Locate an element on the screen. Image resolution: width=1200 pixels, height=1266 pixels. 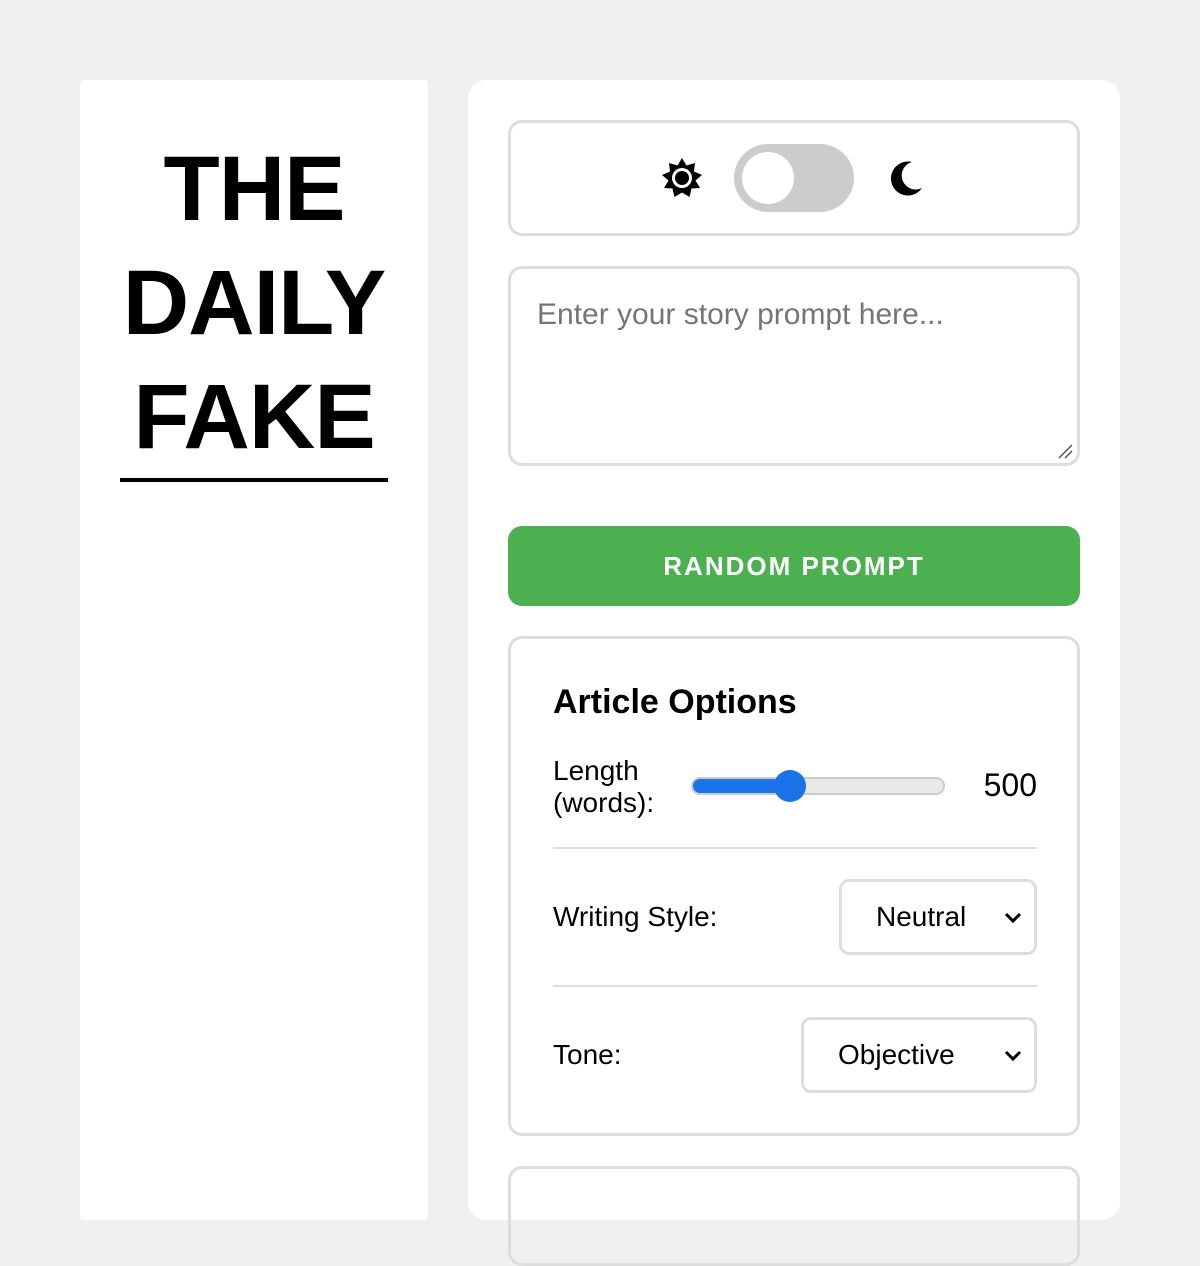
length-value: 500 is located at coordinates (1010, 785).